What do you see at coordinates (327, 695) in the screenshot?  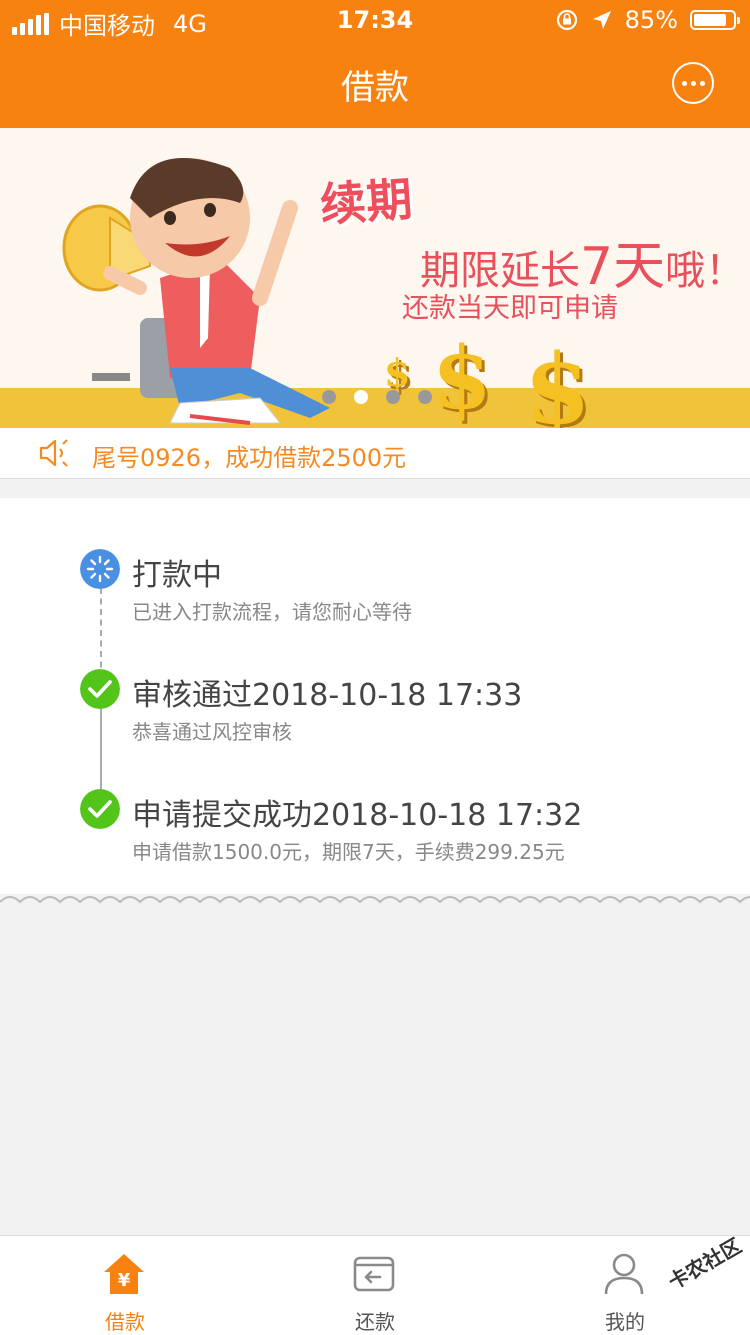 I see `step-title: 审核通过2018-10-18 17:33` at bounding box center [327, 695].